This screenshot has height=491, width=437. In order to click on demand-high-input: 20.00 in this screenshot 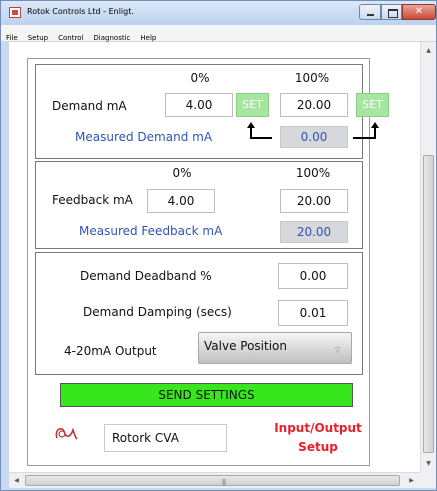, I will do `click(314, 105)`.